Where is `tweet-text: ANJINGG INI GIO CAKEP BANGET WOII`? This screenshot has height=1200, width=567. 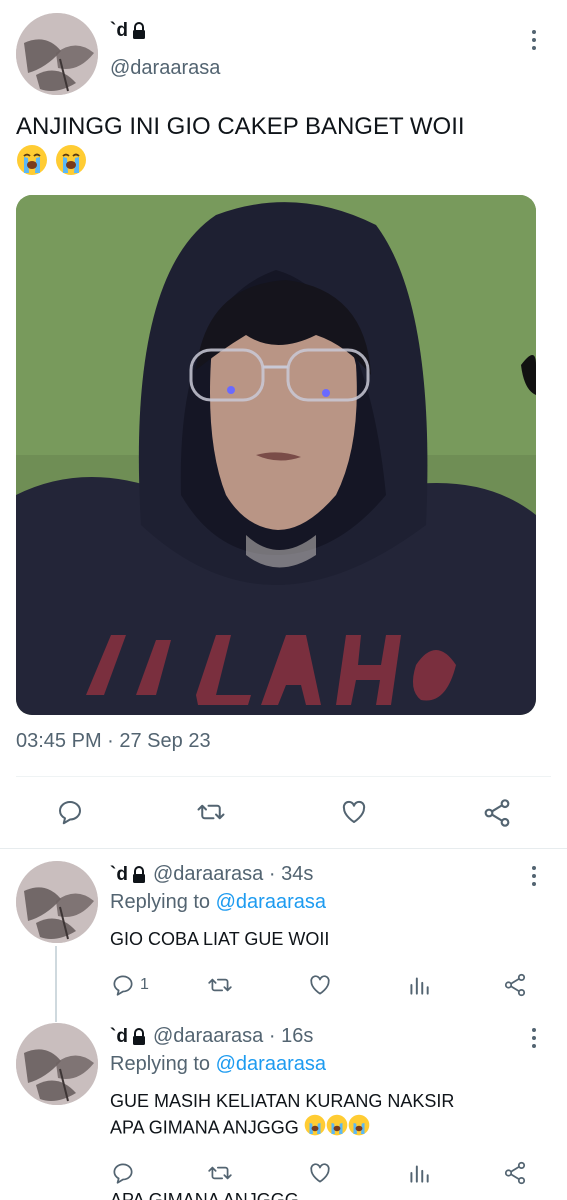
tweet-text: ANJINGG INI GIO CAKEP BANGET WOII is located at coordinates (283, 148).